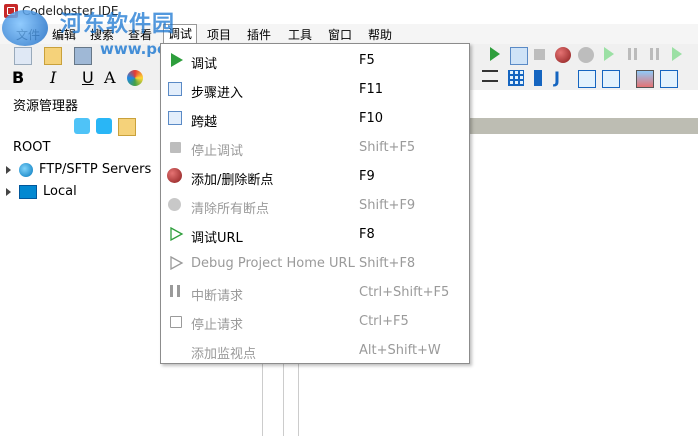 This screenshot has height=436, width=698. I want to click on menu-item-label: 添加/删除断点, so click(232, 180).